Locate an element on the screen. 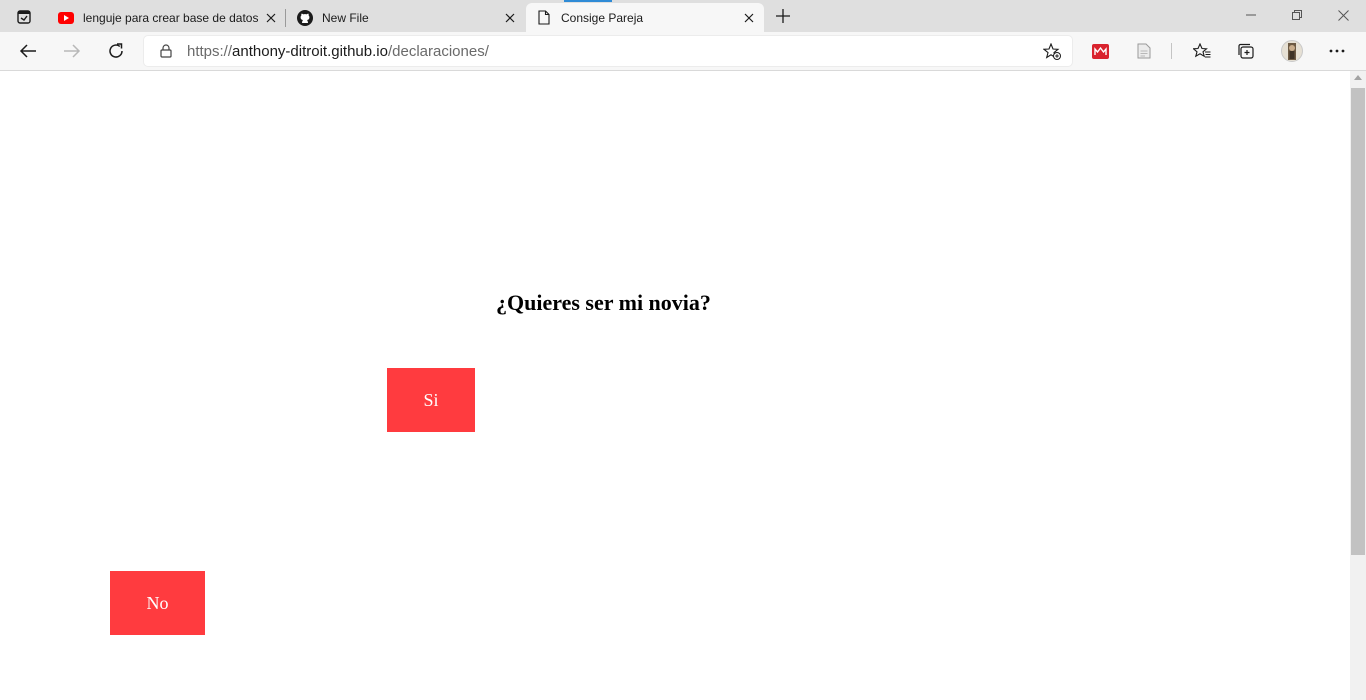 The height and width of the screenshot is (700, 1366). tab-title: lenguje para crear base de datos is located at coordinates (170, 17).